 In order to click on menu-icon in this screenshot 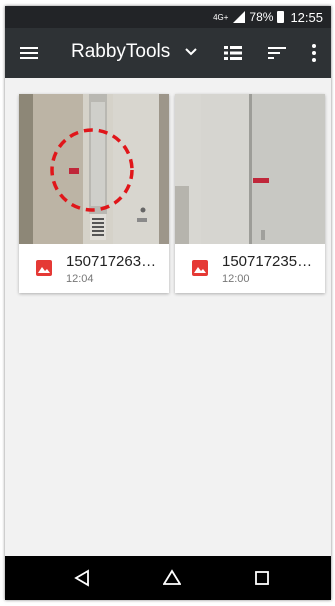, I will do `click(29, 53)`.